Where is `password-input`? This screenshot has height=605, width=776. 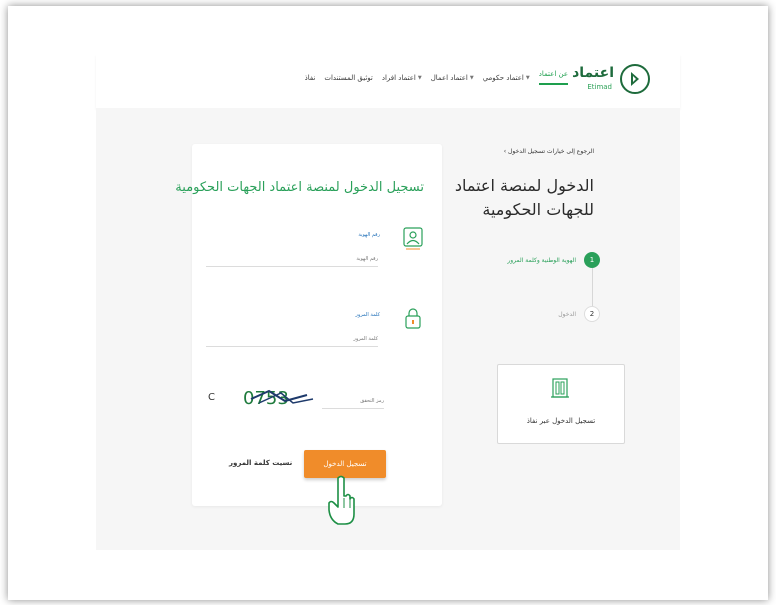 password-input is located at coordinates (292, 339).